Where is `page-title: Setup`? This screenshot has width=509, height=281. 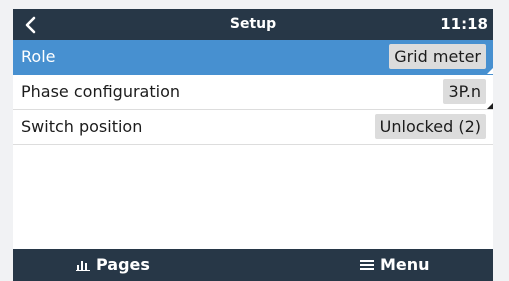 page-title: Setup is located at coordinates (253, 24).